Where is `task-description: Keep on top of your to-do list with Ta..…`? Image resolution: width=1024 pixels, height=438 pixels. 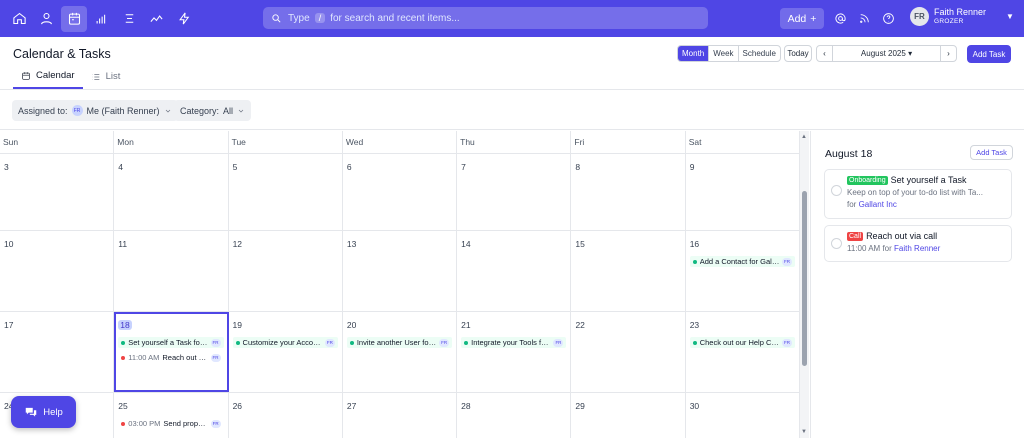
task-description: Keep on top of your to-do list with Ta..… is located at coordinates (915, 192).